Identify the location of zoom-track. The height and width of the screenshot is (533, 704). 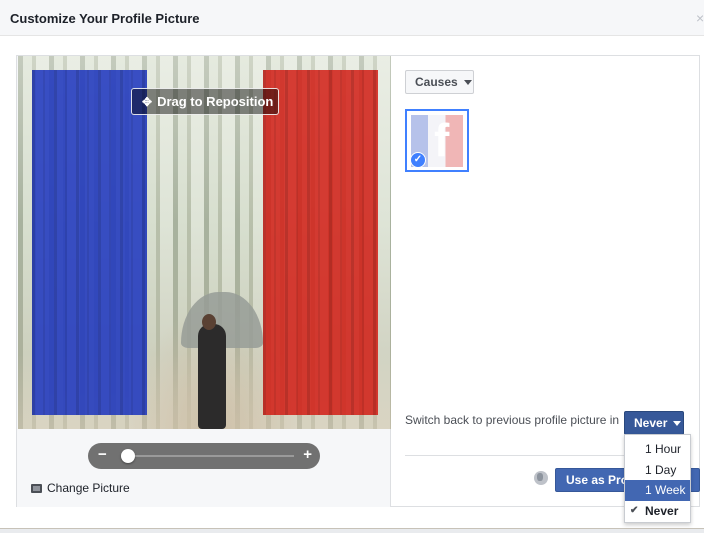
(209, 456).